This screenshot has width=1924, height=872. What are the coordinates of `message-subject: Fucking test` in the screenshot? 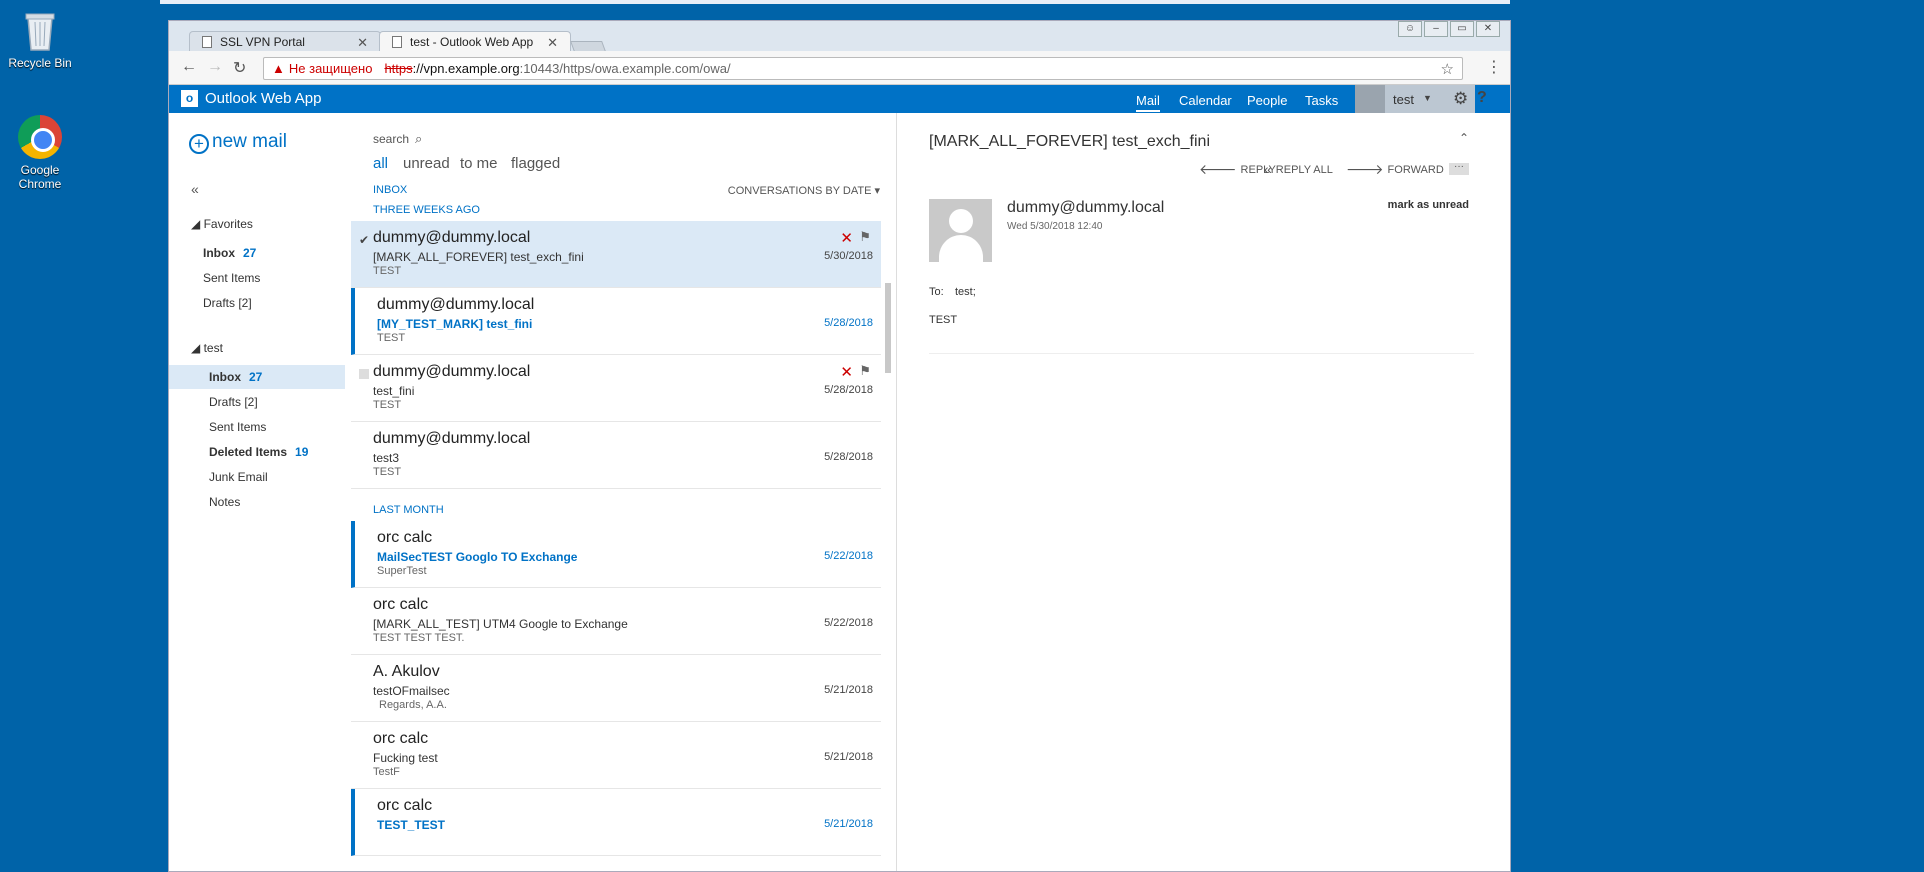 It's located at (405, 758).